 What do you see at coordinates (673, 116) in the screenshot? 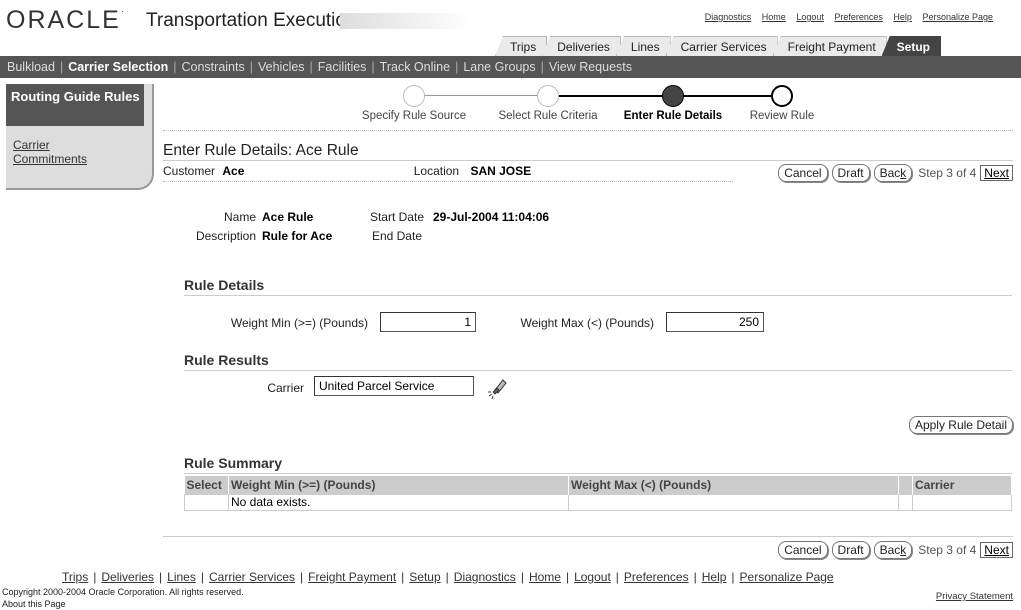
I see `train-label-3: Enter Rule Details` at bounding box center [673, 116].